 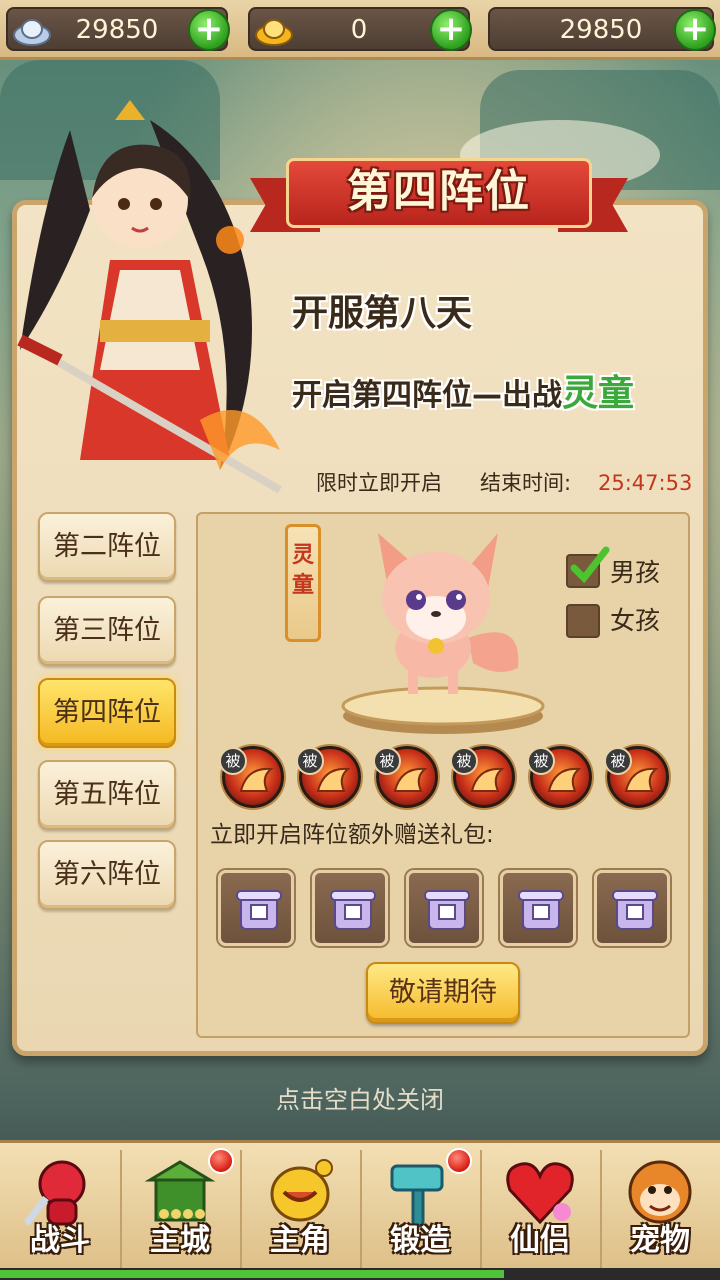 What do you see at coordinates (540, 1193) in the screenshot?
I see `heart-icon` at bounding box center [540, 1193].